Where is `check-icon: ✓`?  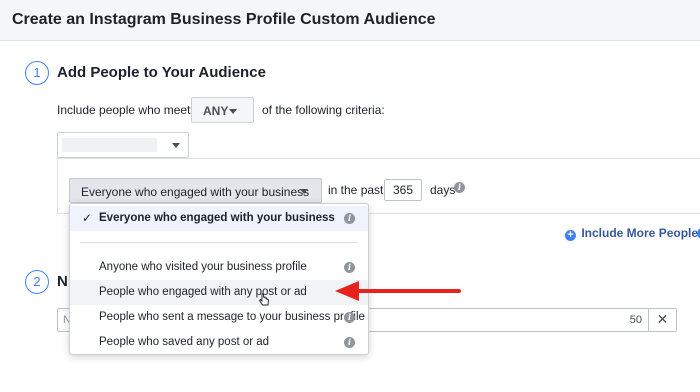
check-icon: ✓ is located at coordinates (87, 218).